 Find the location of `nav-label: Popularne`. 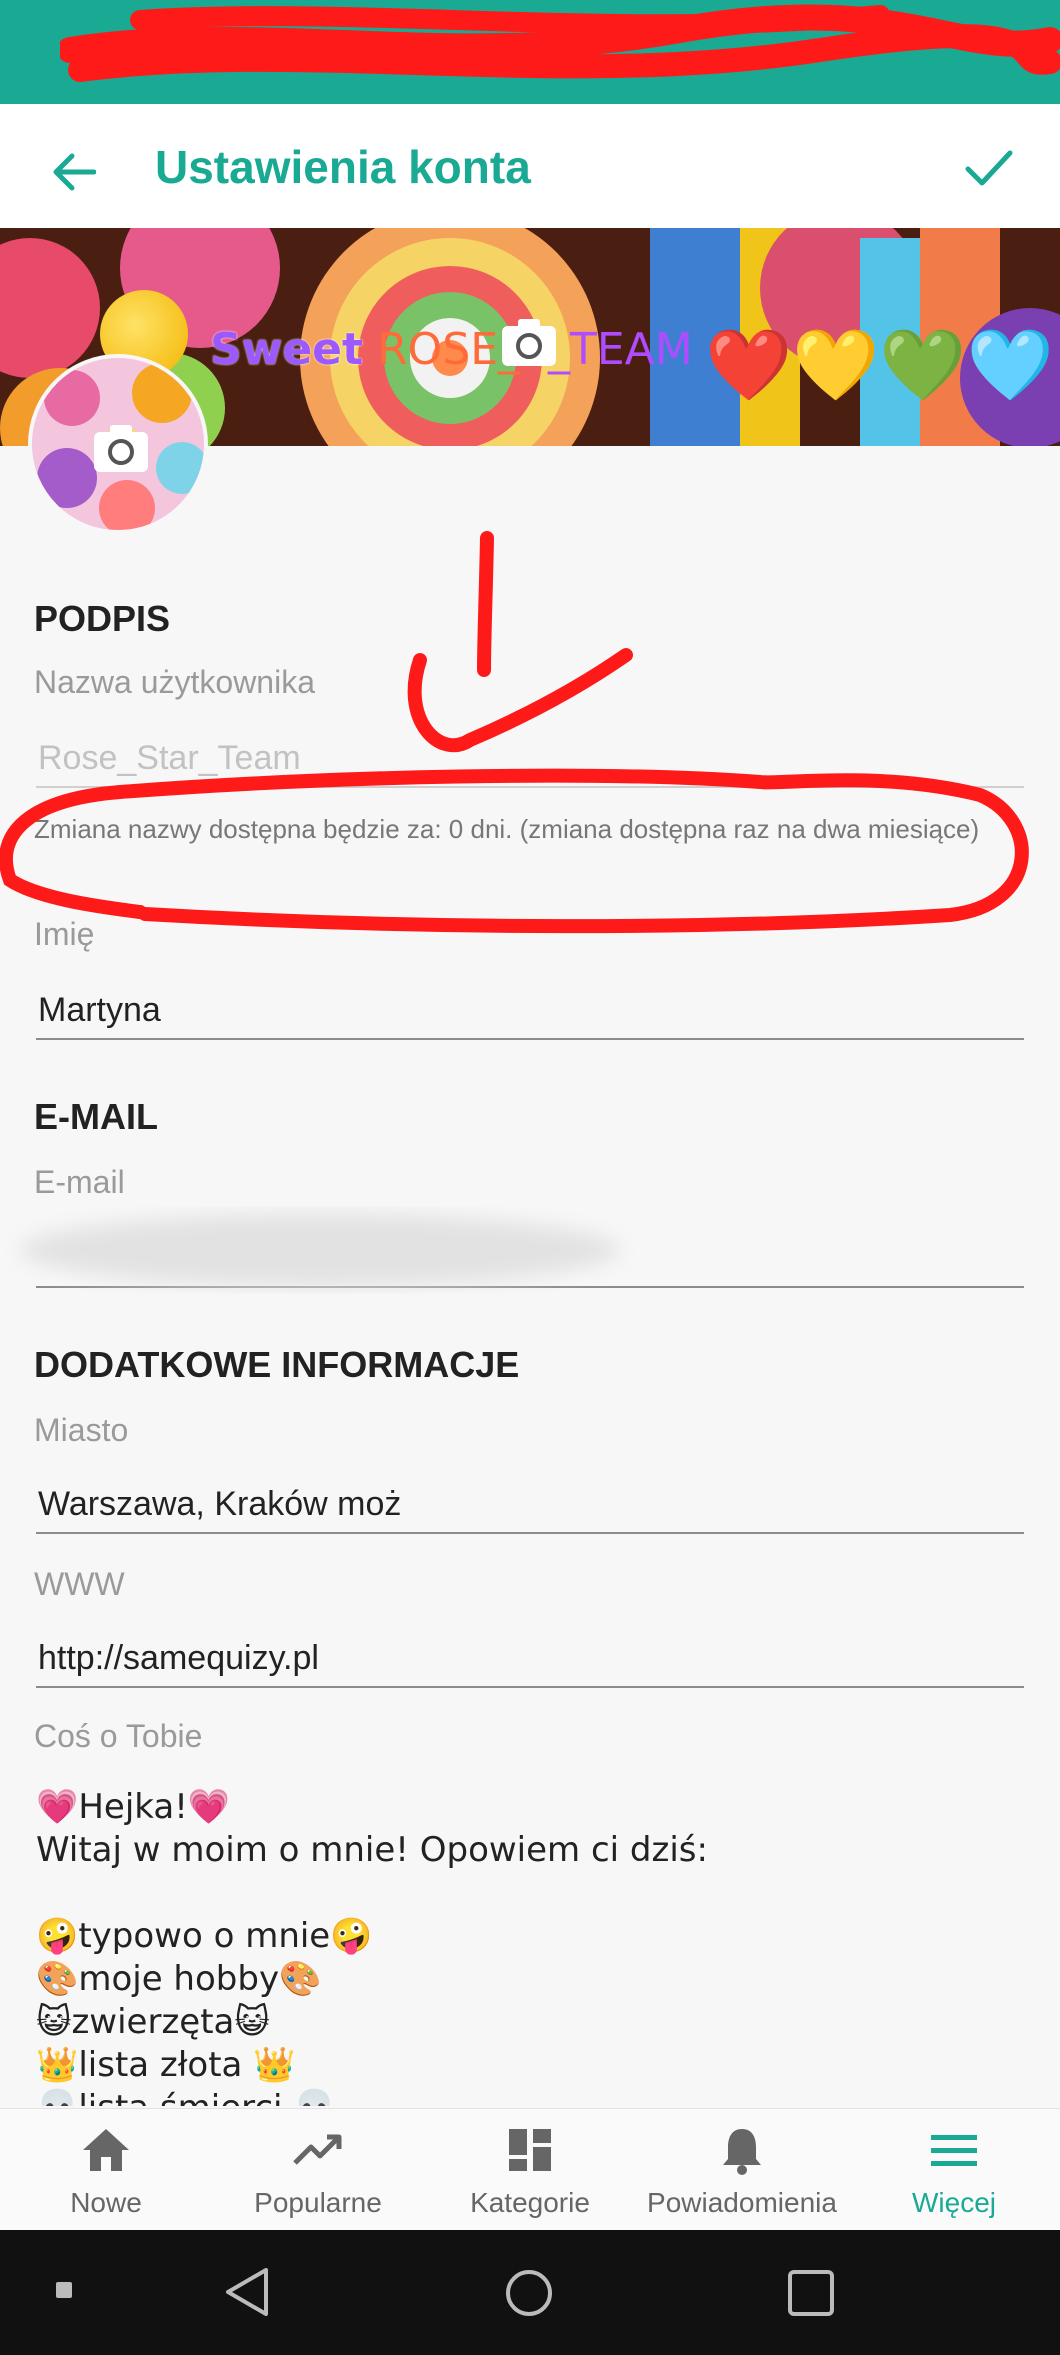

nav-label: Popularne is located at coordinates (318, 2202).